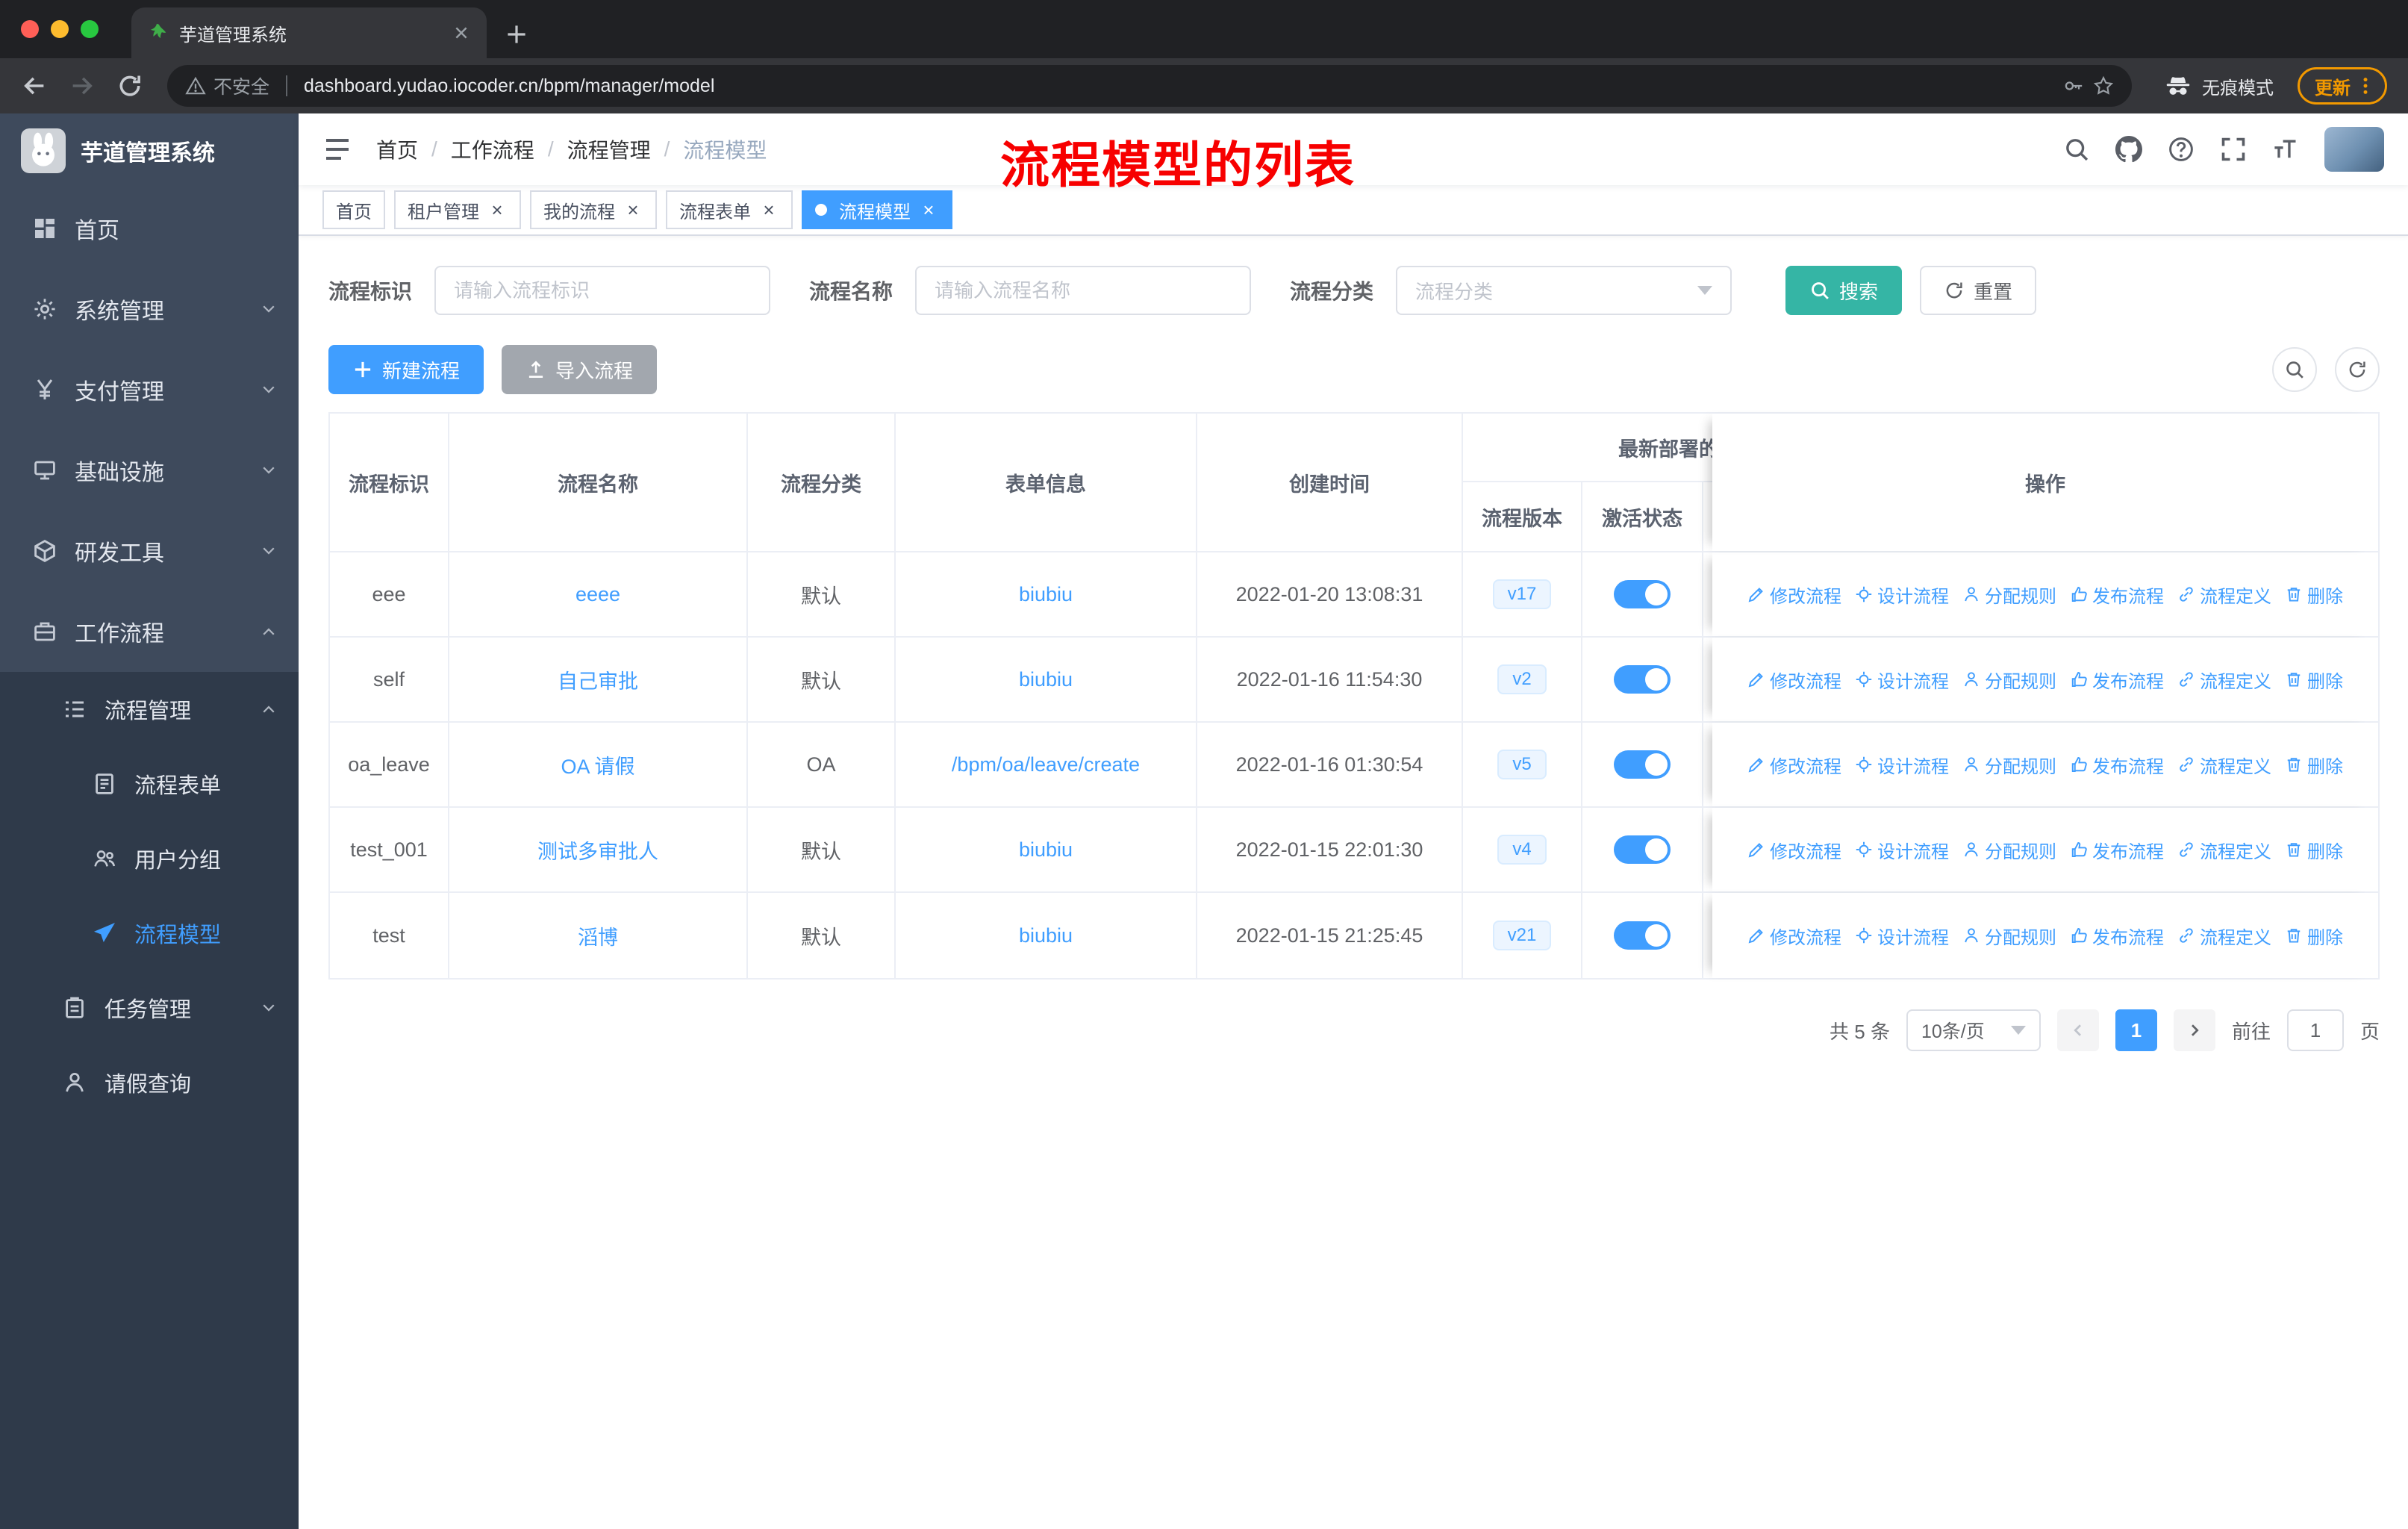 This screenshot has height=1529, width=2408. What do you see at coordinates (2076, 149) in the screenshot?
I see `search-icon` at bounding box center [2076, 149].